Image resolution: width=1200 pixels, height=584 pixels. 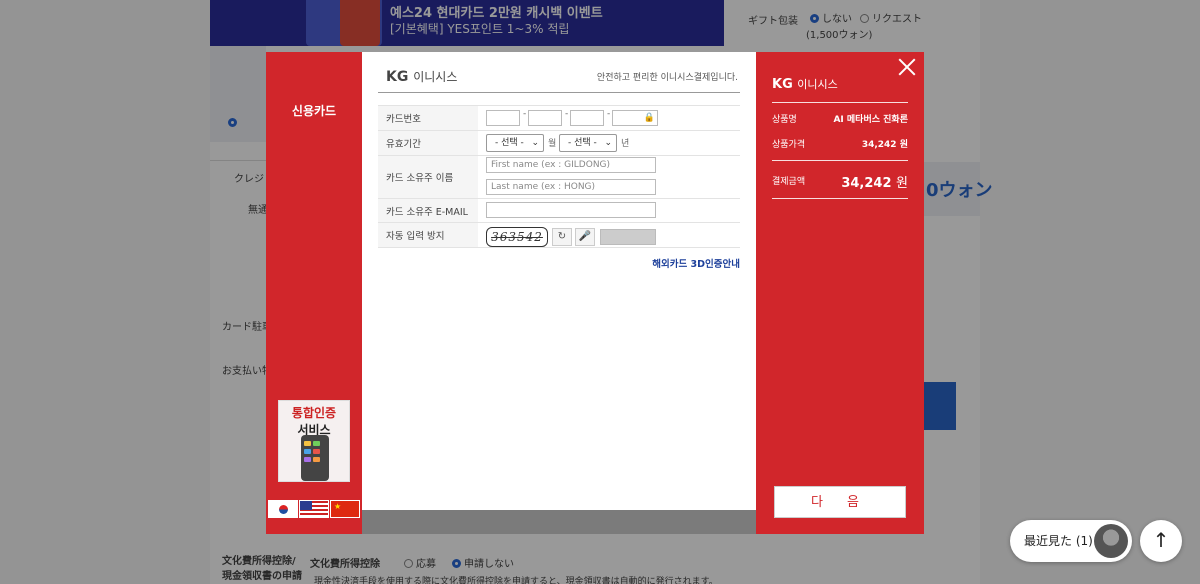 I want to click on integrated-auth-banner: 통합인증 서비스, so click(x=314, y=441).